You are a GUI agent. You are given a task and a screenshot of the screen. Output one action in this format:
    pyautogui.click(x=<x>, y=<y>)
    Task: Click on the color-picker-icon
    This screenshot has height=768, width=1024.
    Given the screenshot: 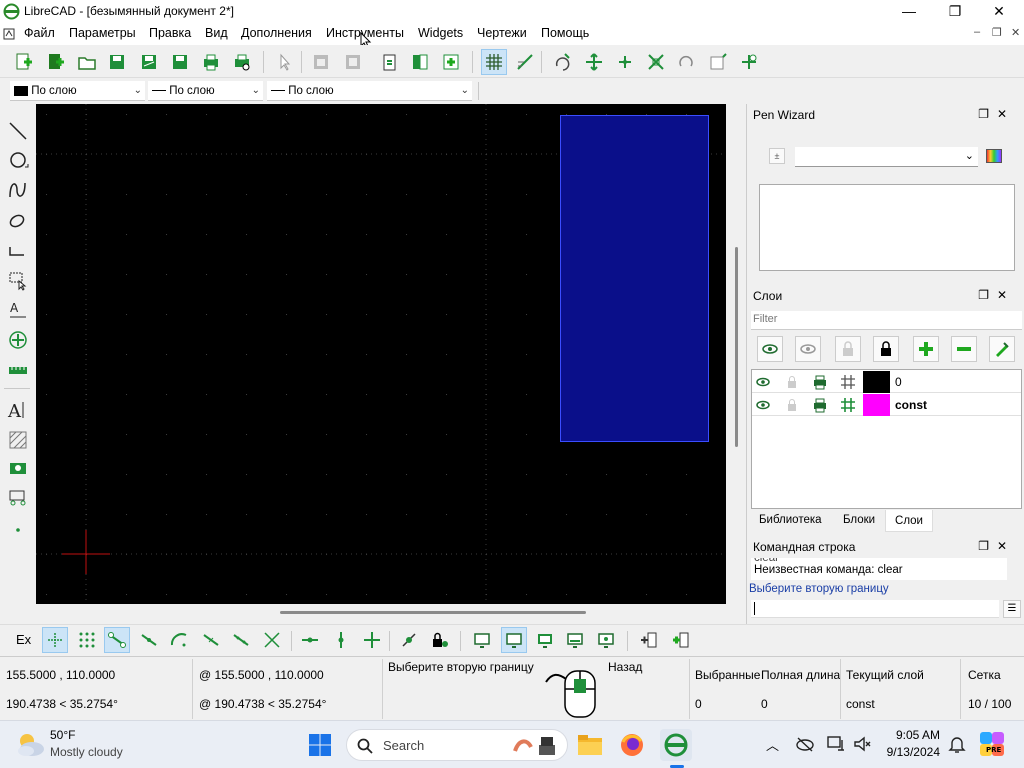 What is the action you would take?
    pyautogui.click(x=994, y=156)
    